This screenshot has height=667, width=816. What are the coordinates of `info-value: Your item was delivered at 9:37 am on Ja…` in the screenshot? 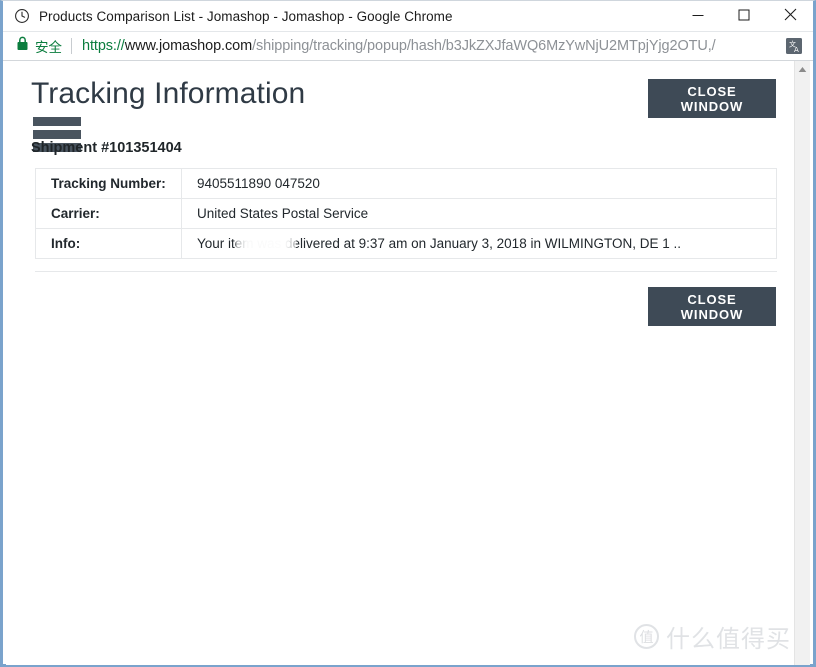 It's located at (479, 243).